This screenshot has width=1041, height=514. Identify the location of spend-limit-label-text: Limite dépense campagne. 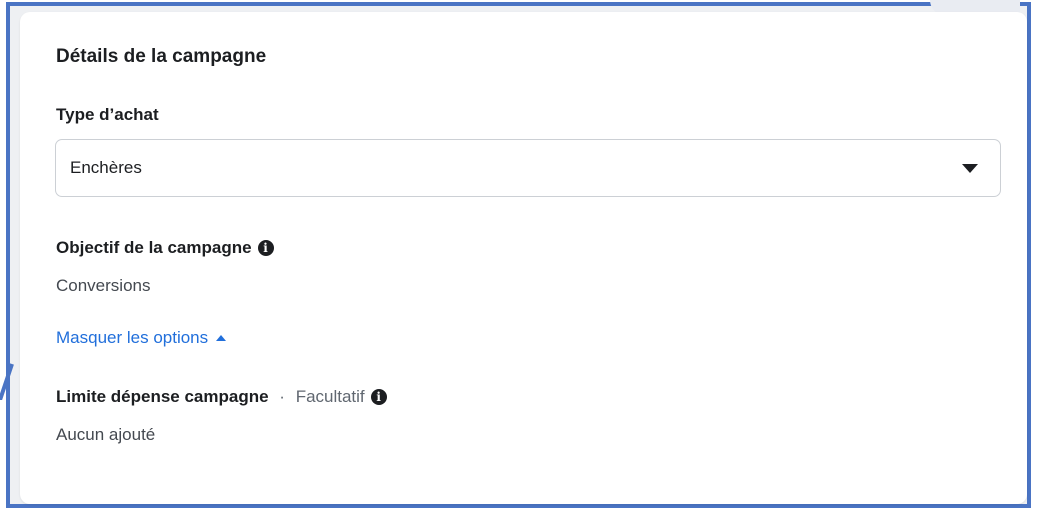
(162, 396).